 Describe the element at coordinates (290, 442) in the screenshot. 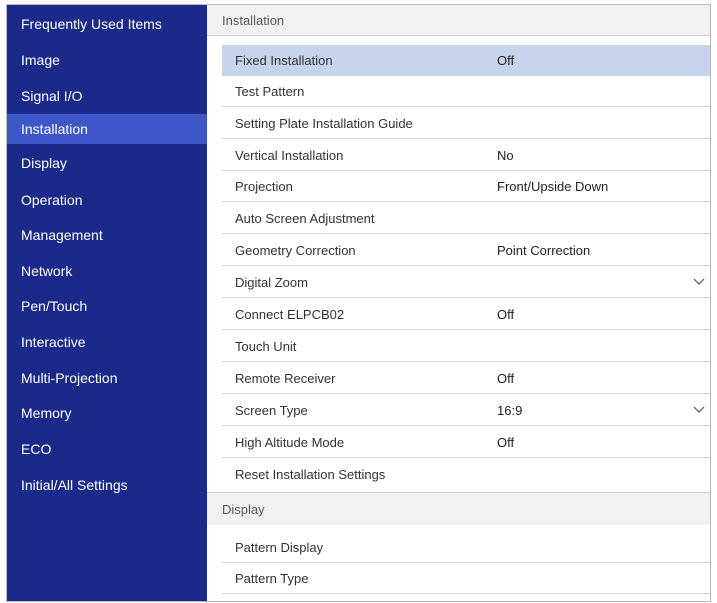

I see `row-label: High Altitude Mode` at that location.